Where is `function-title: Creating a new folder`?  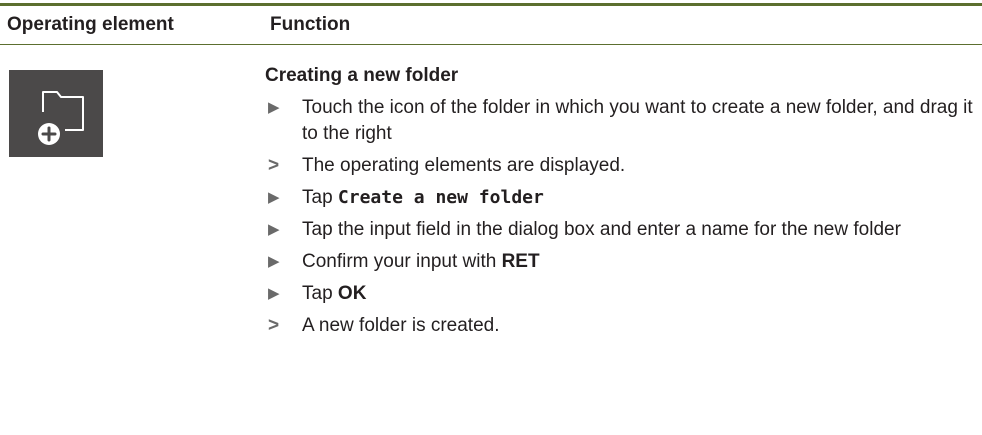
function-title: Creating a new folder is located at coordinates (362, 75).